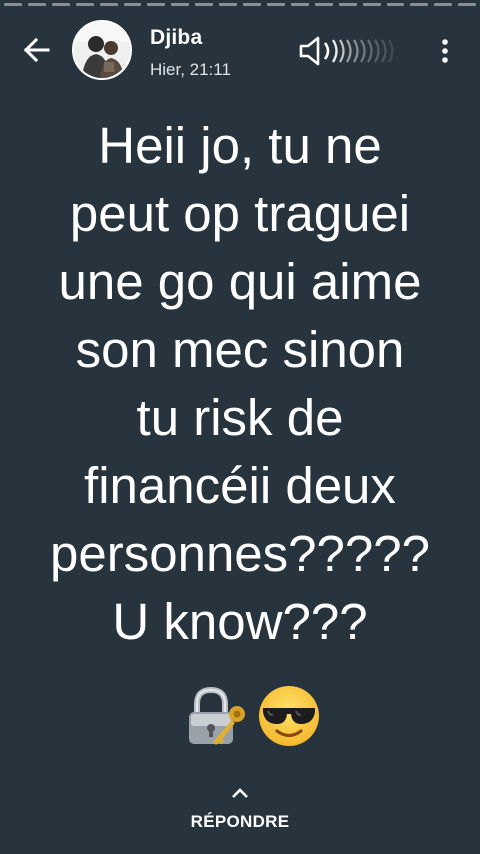  What do you see at coordinates (240, 417) in the screenshot?
I see `status-text-line: tu risk de` at bounding box center [240, 417].